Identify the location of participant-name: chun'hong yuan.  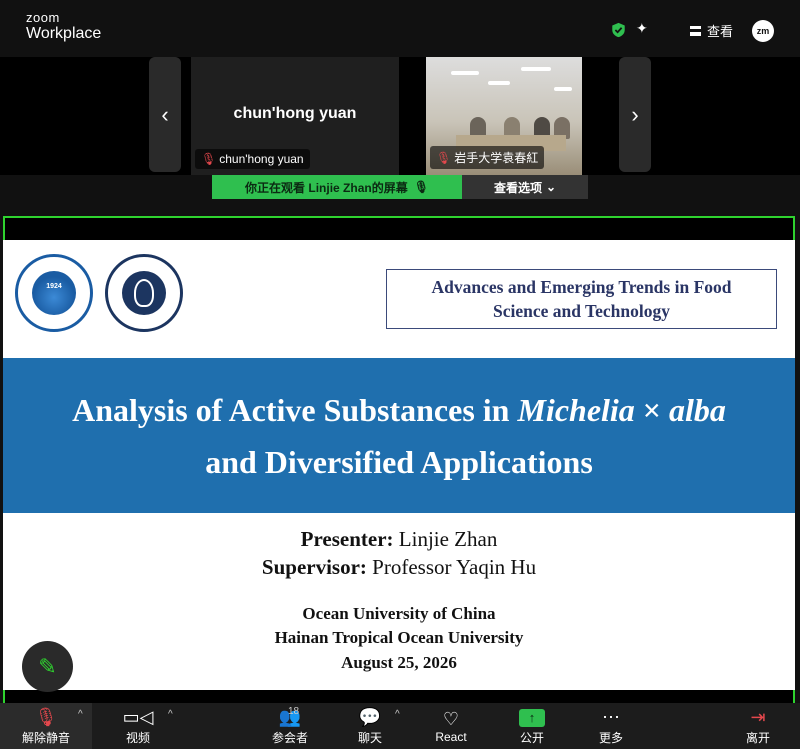
(295, 113).